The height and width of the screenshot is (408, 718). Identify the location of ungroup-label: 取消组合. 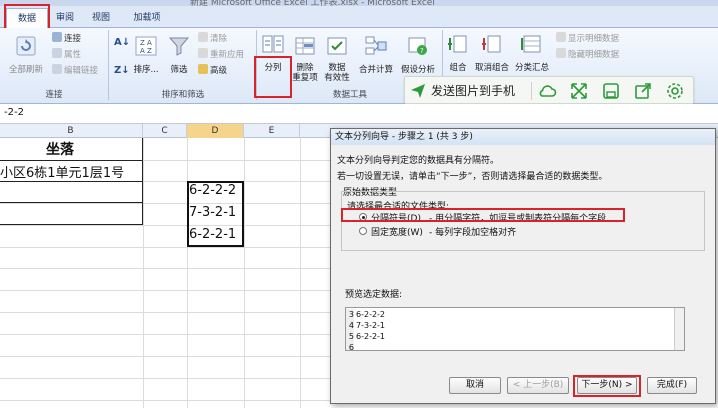
(491, 68).